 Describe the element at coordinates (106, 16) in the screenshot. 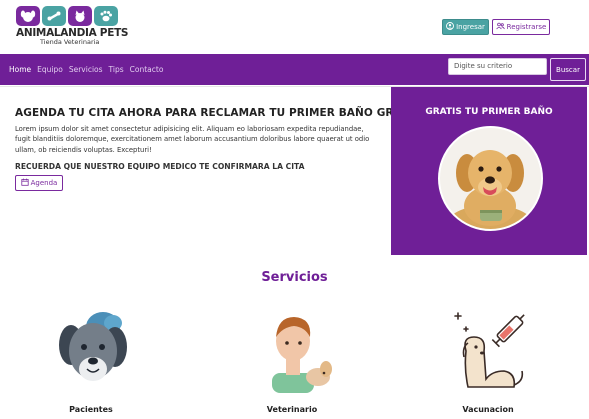

I see `paw-logo-icon` at that location.